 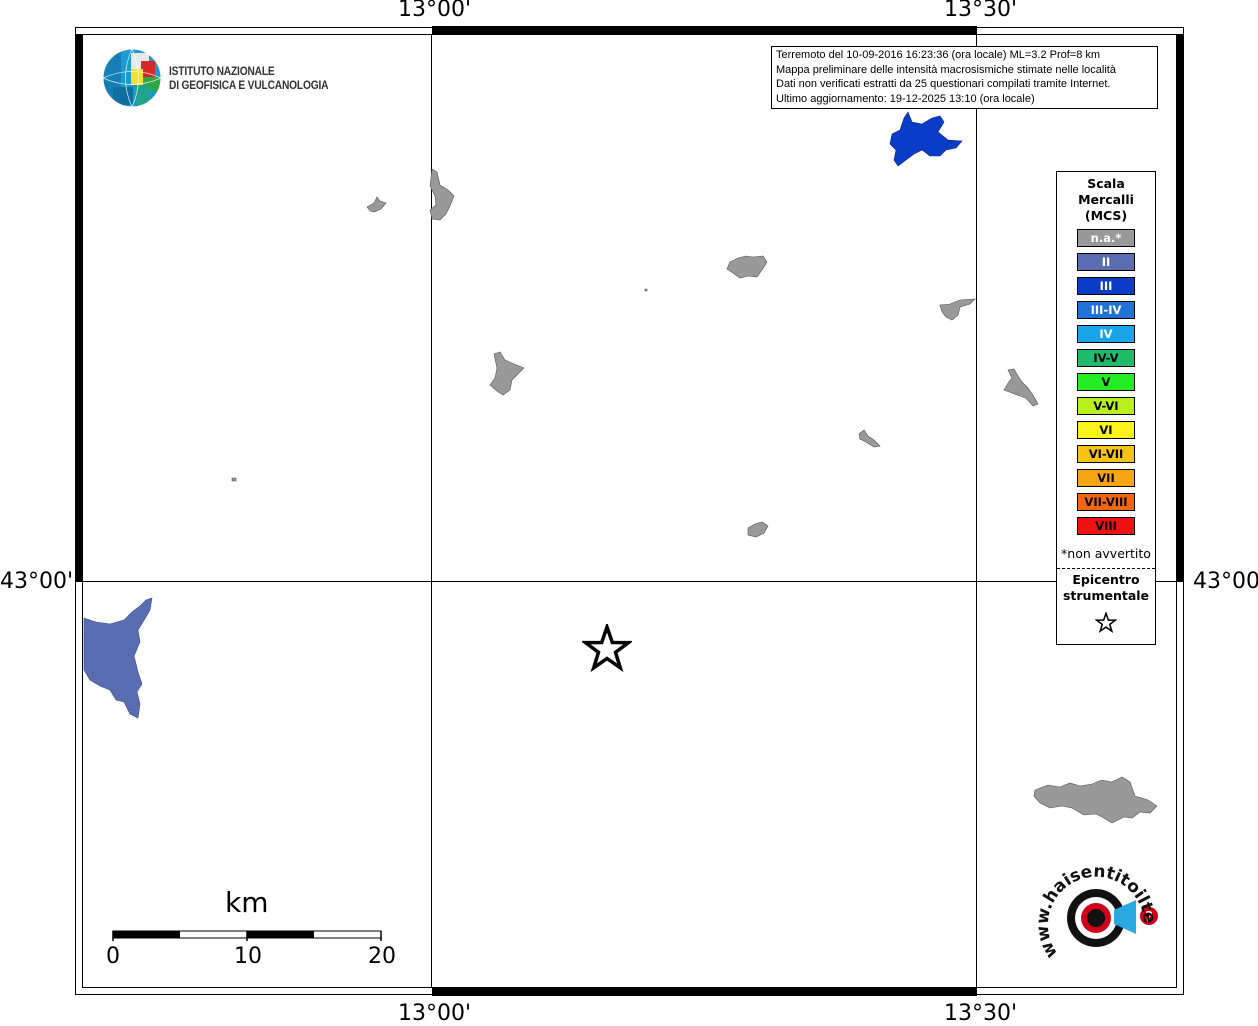 What do you see at coordinates (1106, 382) in the screenshot?
I see `legend-swatch-item: V` at bounding box center [1106, 382].